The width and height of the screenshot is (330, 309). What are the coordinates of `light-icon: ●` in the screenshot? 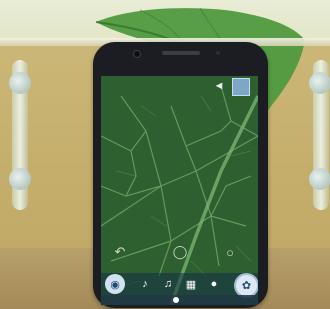 It's located at (214, 284).